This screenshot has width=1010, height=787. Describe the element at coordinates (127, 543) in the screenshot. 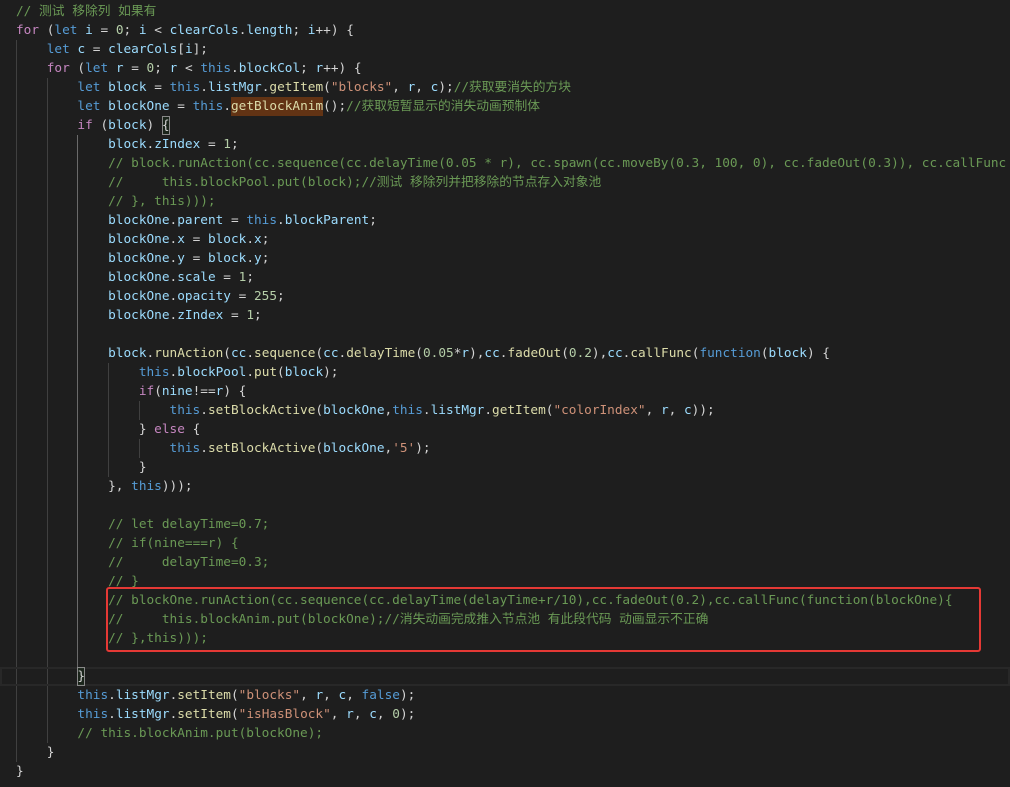

I see `code-line: // if(nine===r) {` at that location.